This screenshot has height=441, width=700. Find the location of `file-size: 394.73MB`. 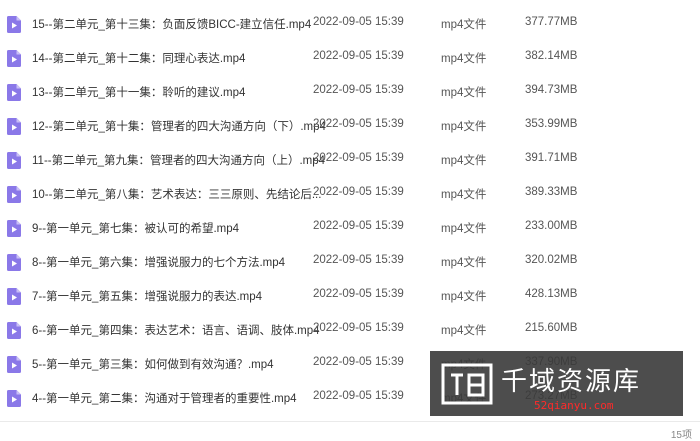

file-size: 394.73MB is located at coordinates (551, 90).